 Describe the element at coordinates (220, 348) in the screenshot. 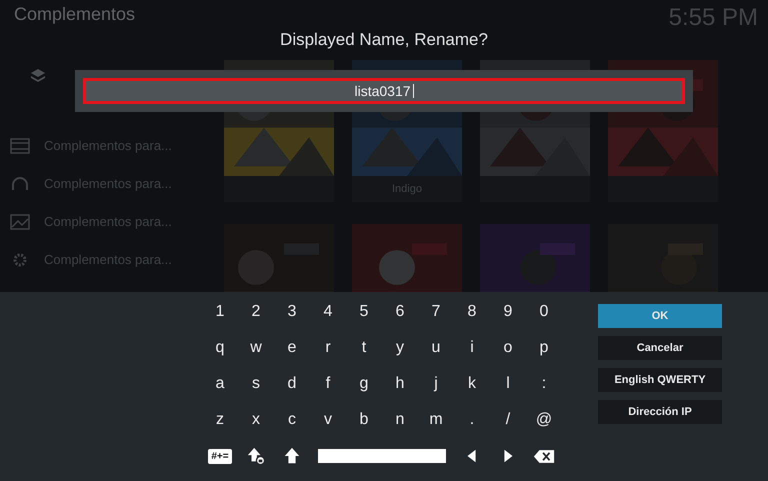

I see `keyboard-key: q` at that location.